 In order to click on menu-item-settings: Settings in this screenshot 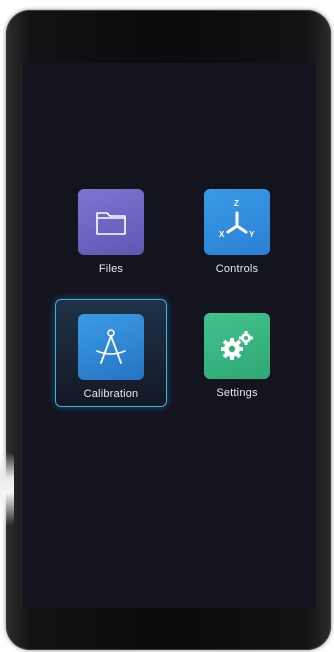, I will do `click(237, 353)`.